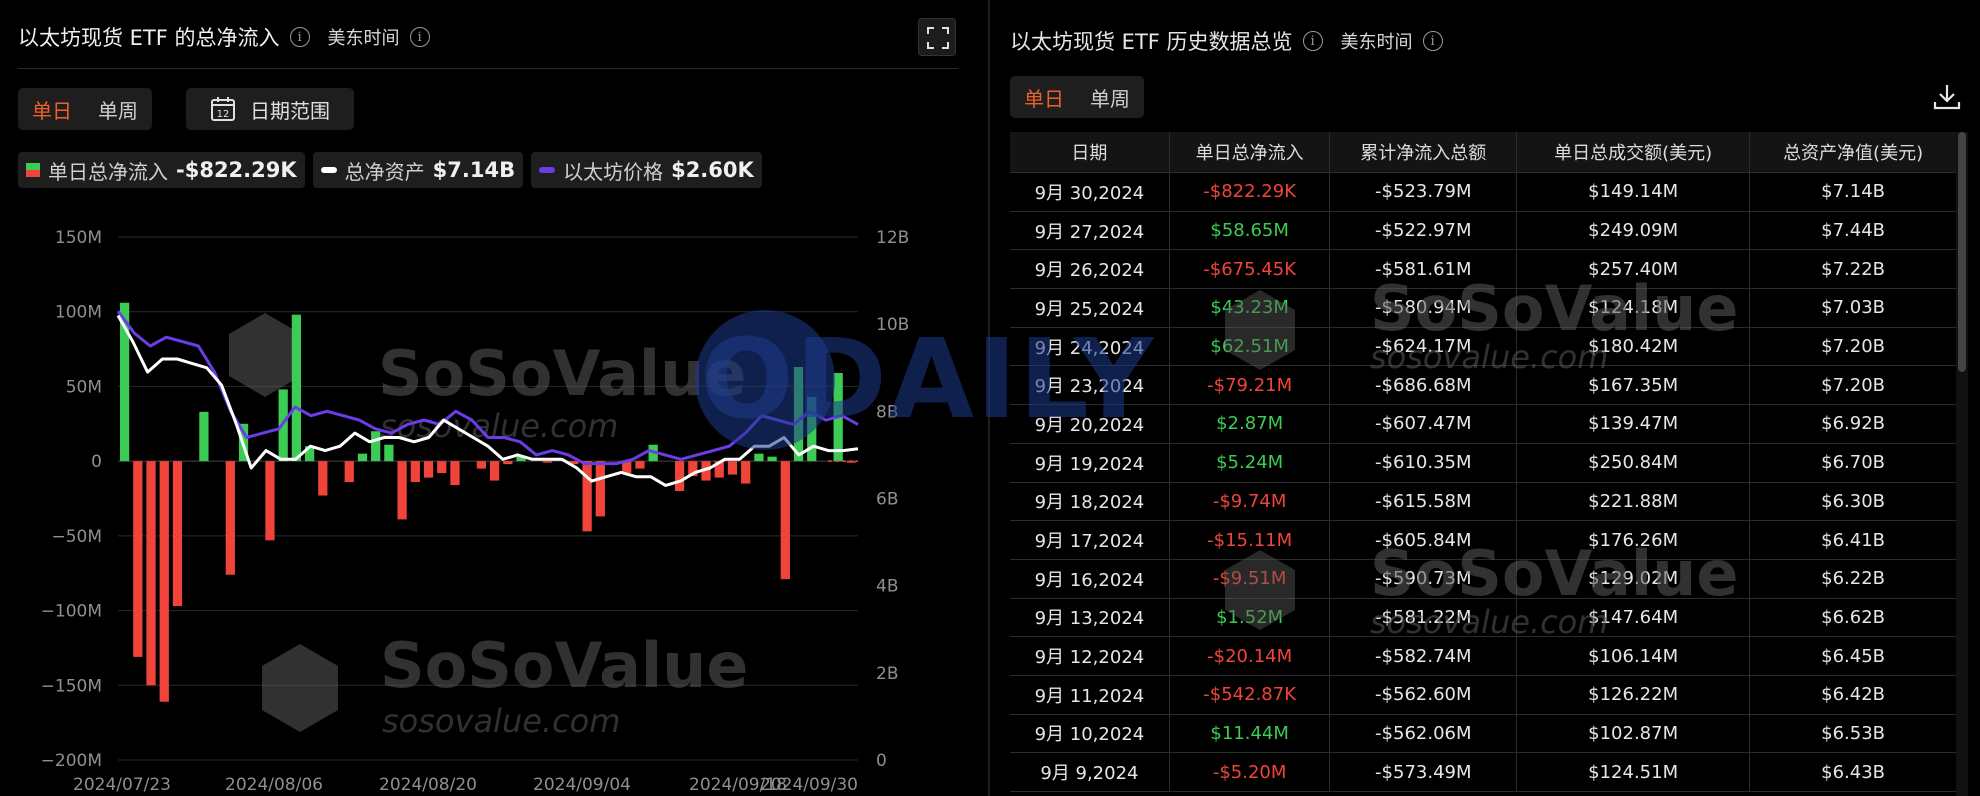 The width and height of the screenshot is (1980, 796). What do you see at coordinates (428, 785) in the screenshot?
I see `x-tick-label: 2024/08/20` at bounding box center [428, 785].